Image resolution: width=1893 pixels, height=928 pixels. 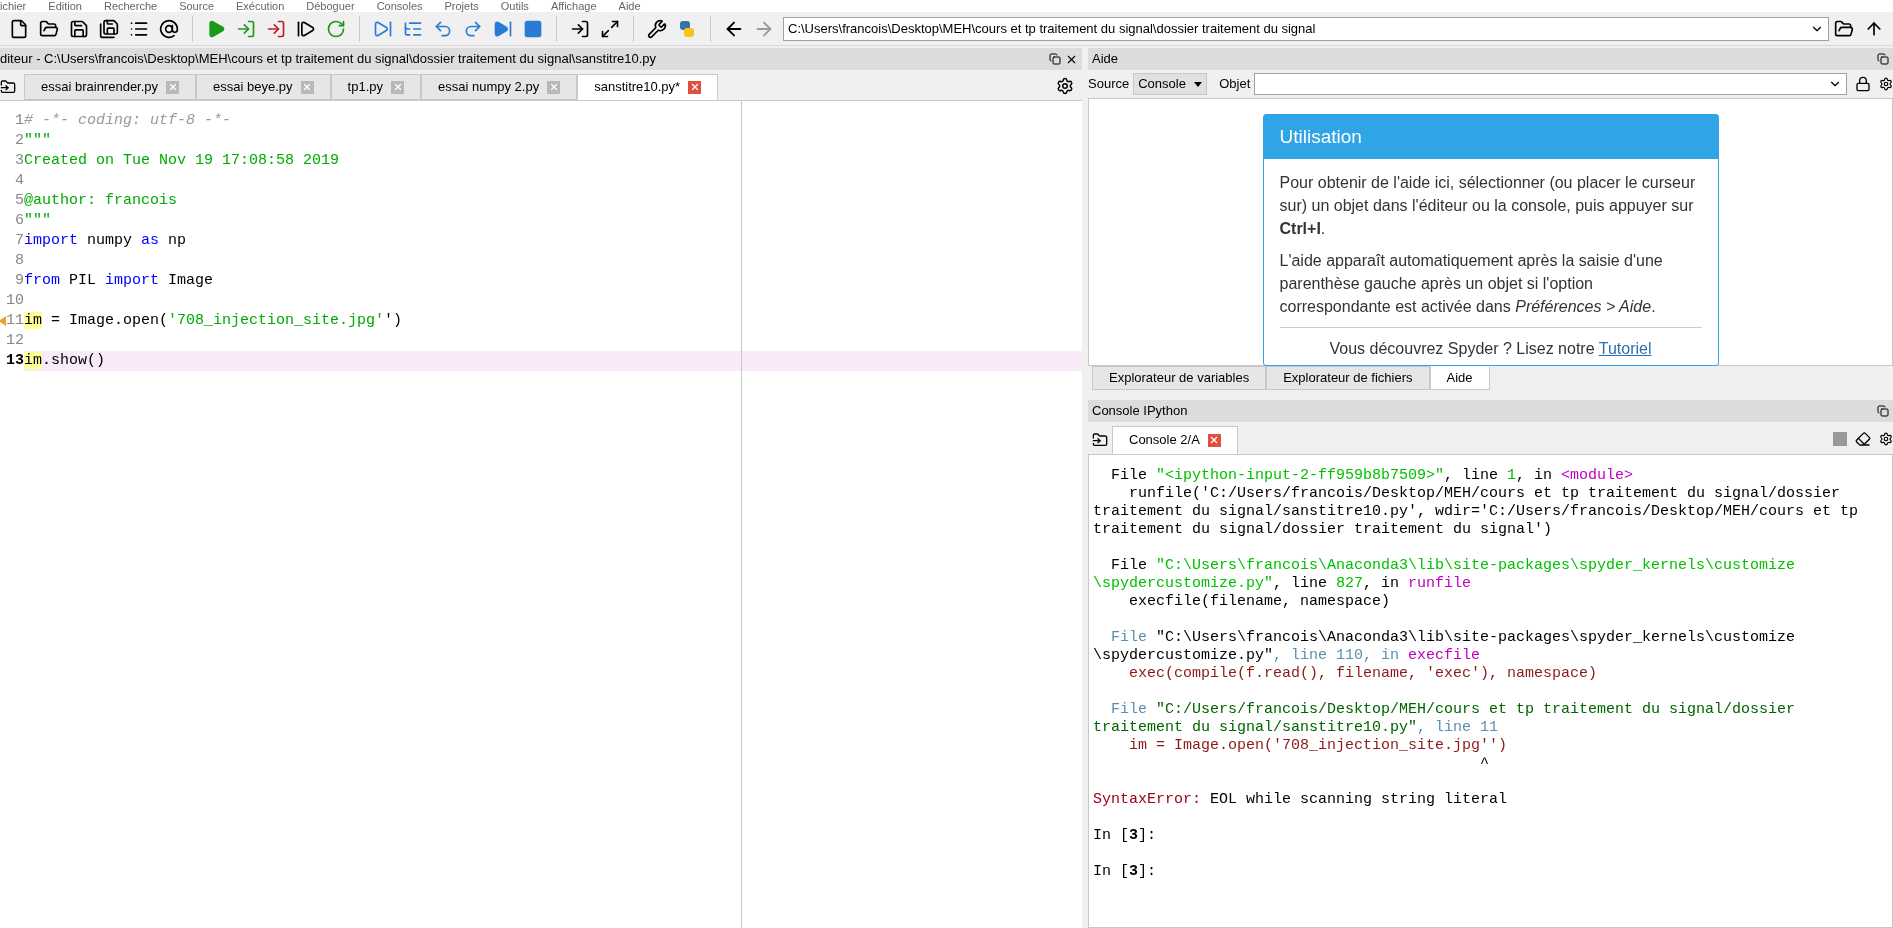 What do you see at coordinates (19, 201) in the screenshot?
I see `line-number: 5` at bounding box center [19, 201].